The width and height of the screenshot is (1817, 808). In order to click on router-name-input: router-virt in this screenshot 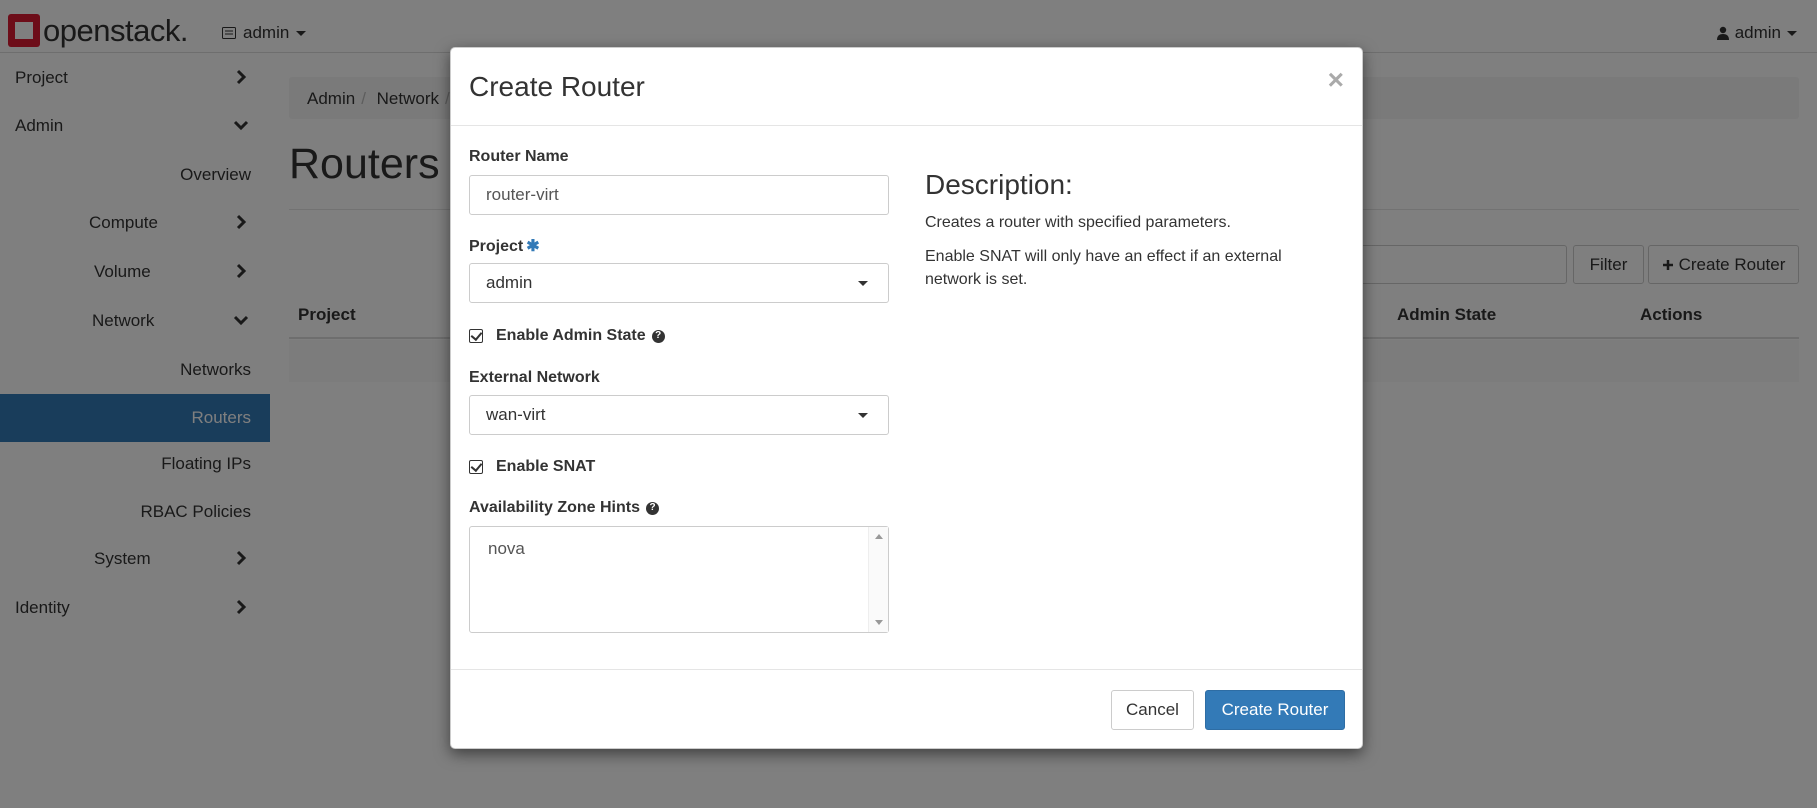, I will do `click(679, 195)`.